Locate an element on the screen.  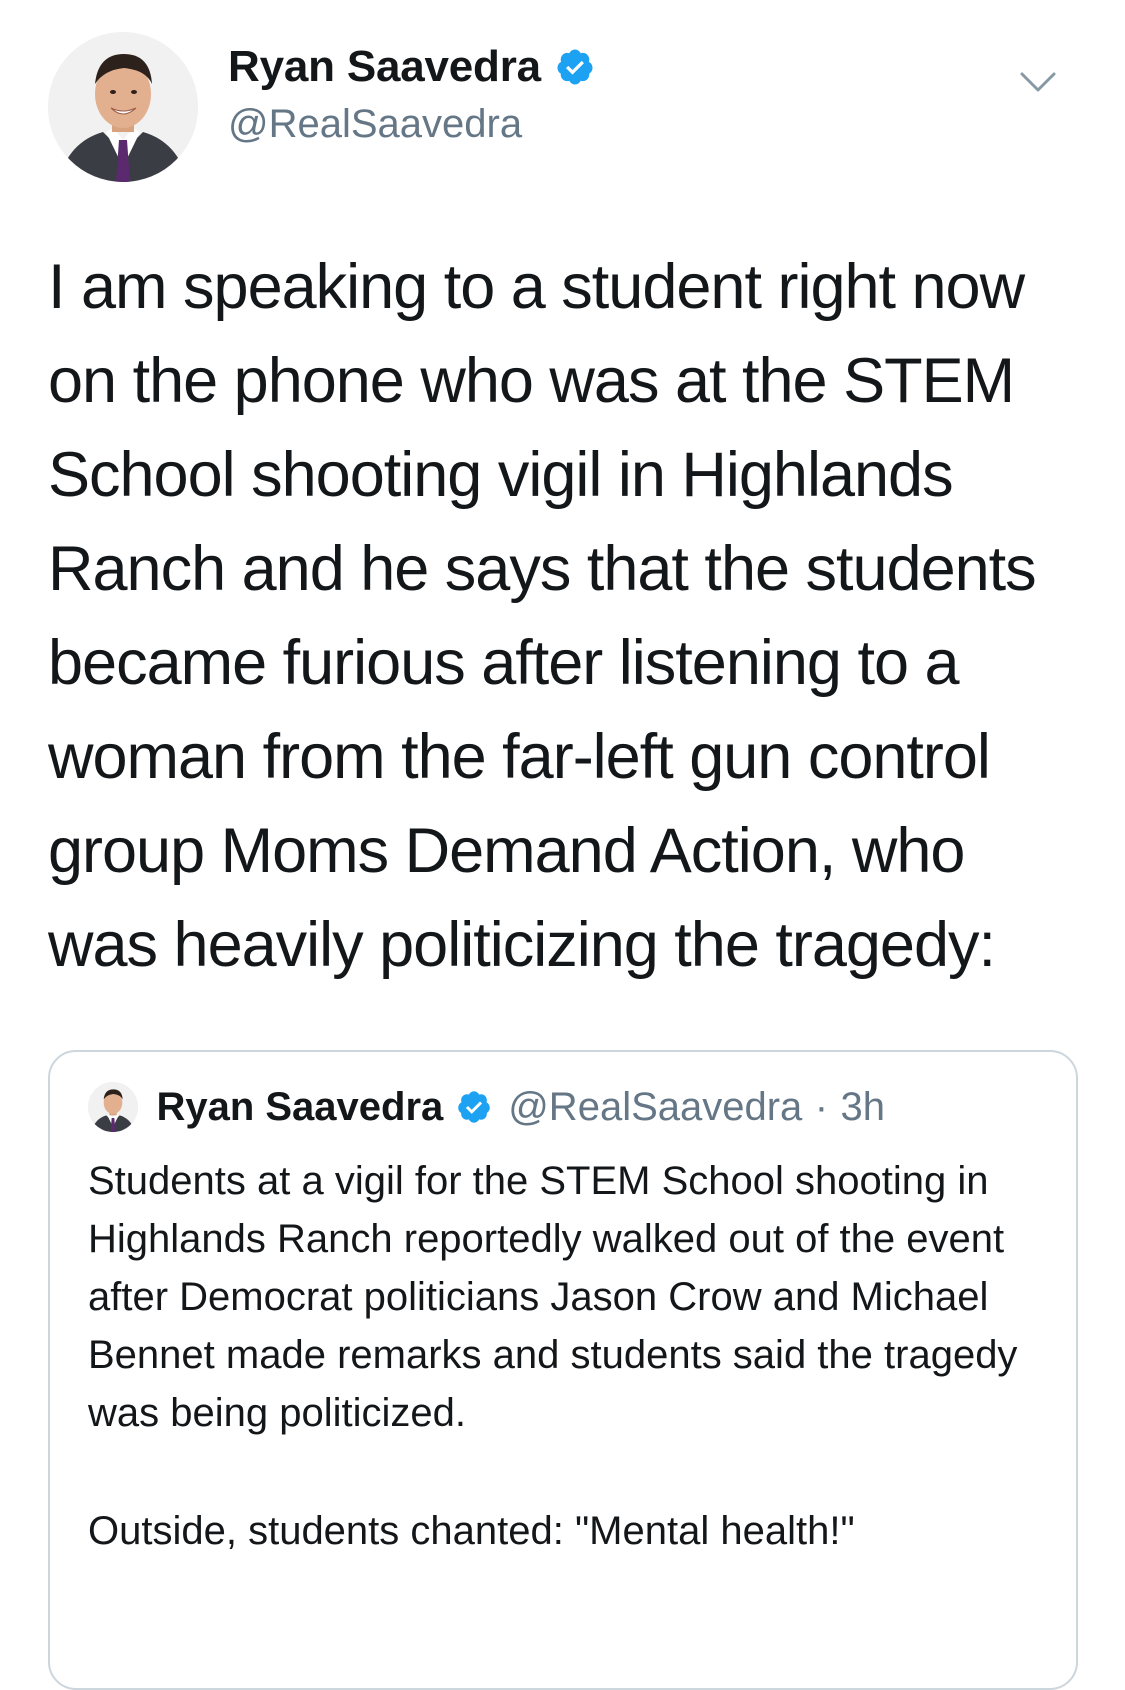
avatar is located at coordinates (123, 107).